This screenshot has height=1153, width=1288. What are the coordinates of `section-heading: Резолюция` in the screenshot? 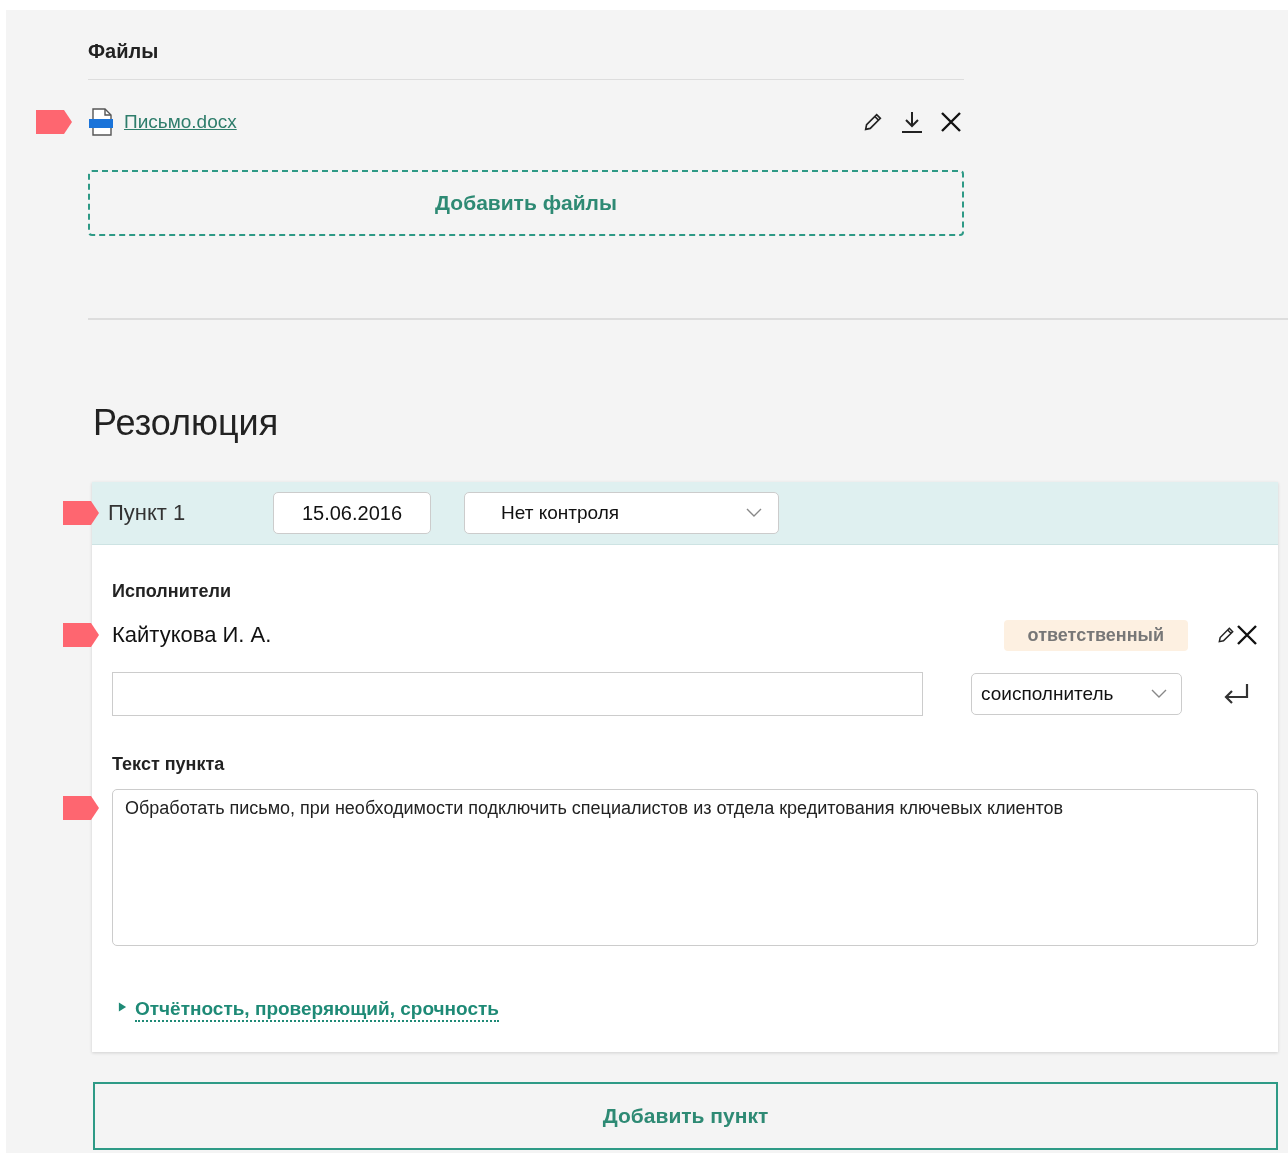 It's located at (186, 423).